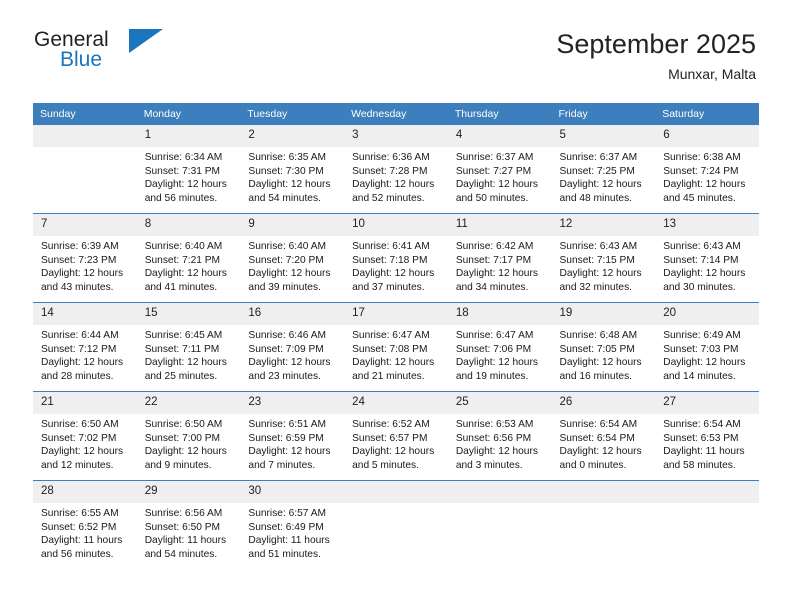  I want to click on page-title: September 2025, so click(656, 44).